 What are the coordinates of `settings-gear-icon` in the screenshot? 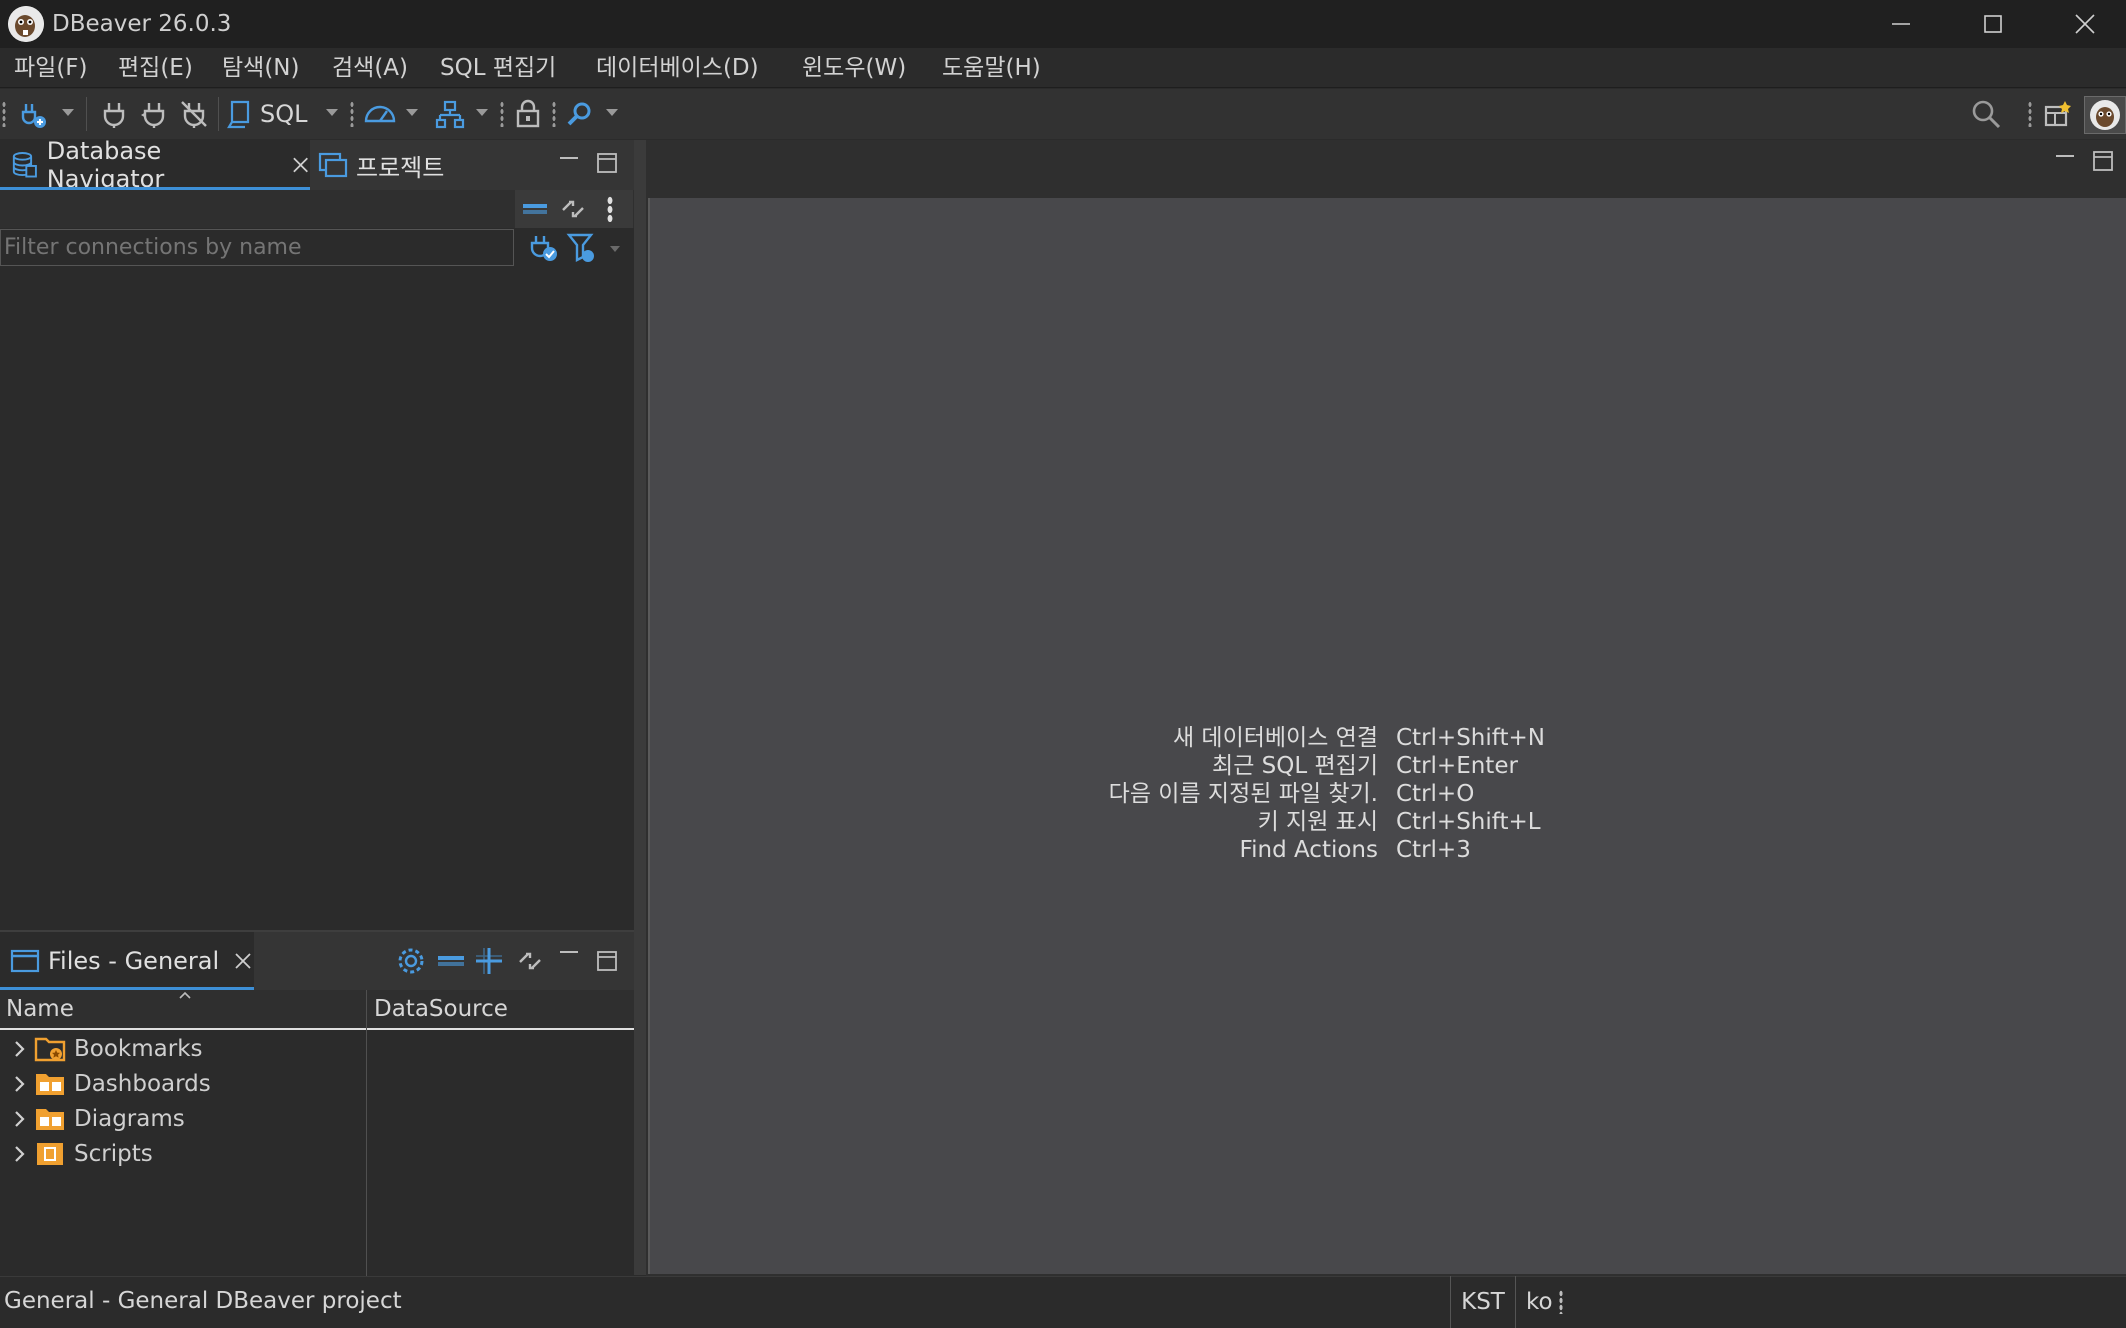 It's located at (411, 961).